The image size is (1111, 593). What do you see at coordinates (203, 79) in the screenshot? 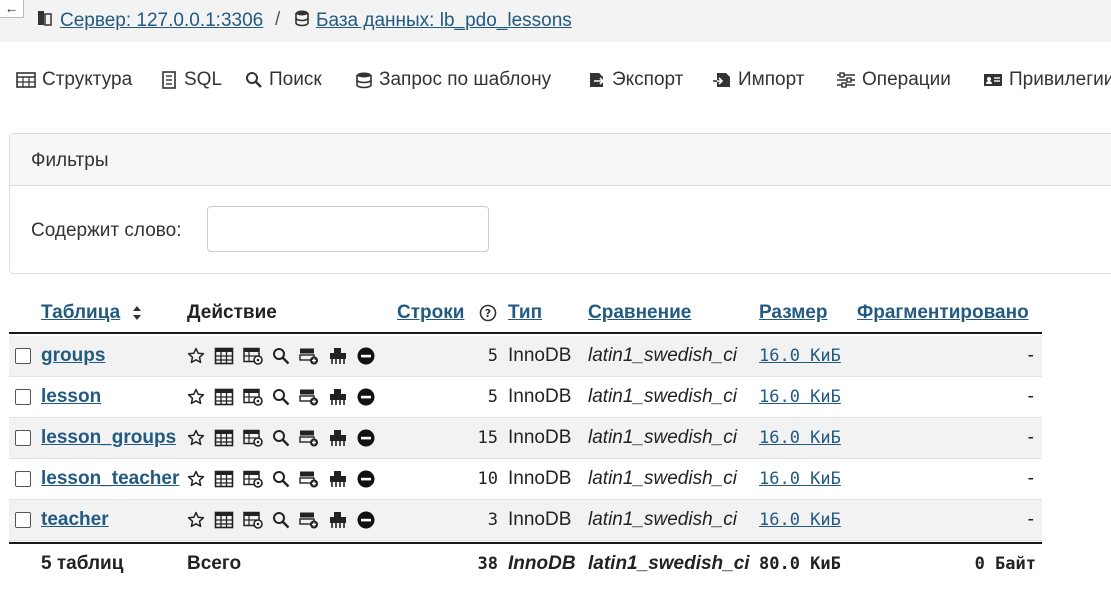
I see `tab-label: SQL` at bounding box center [203, 79].